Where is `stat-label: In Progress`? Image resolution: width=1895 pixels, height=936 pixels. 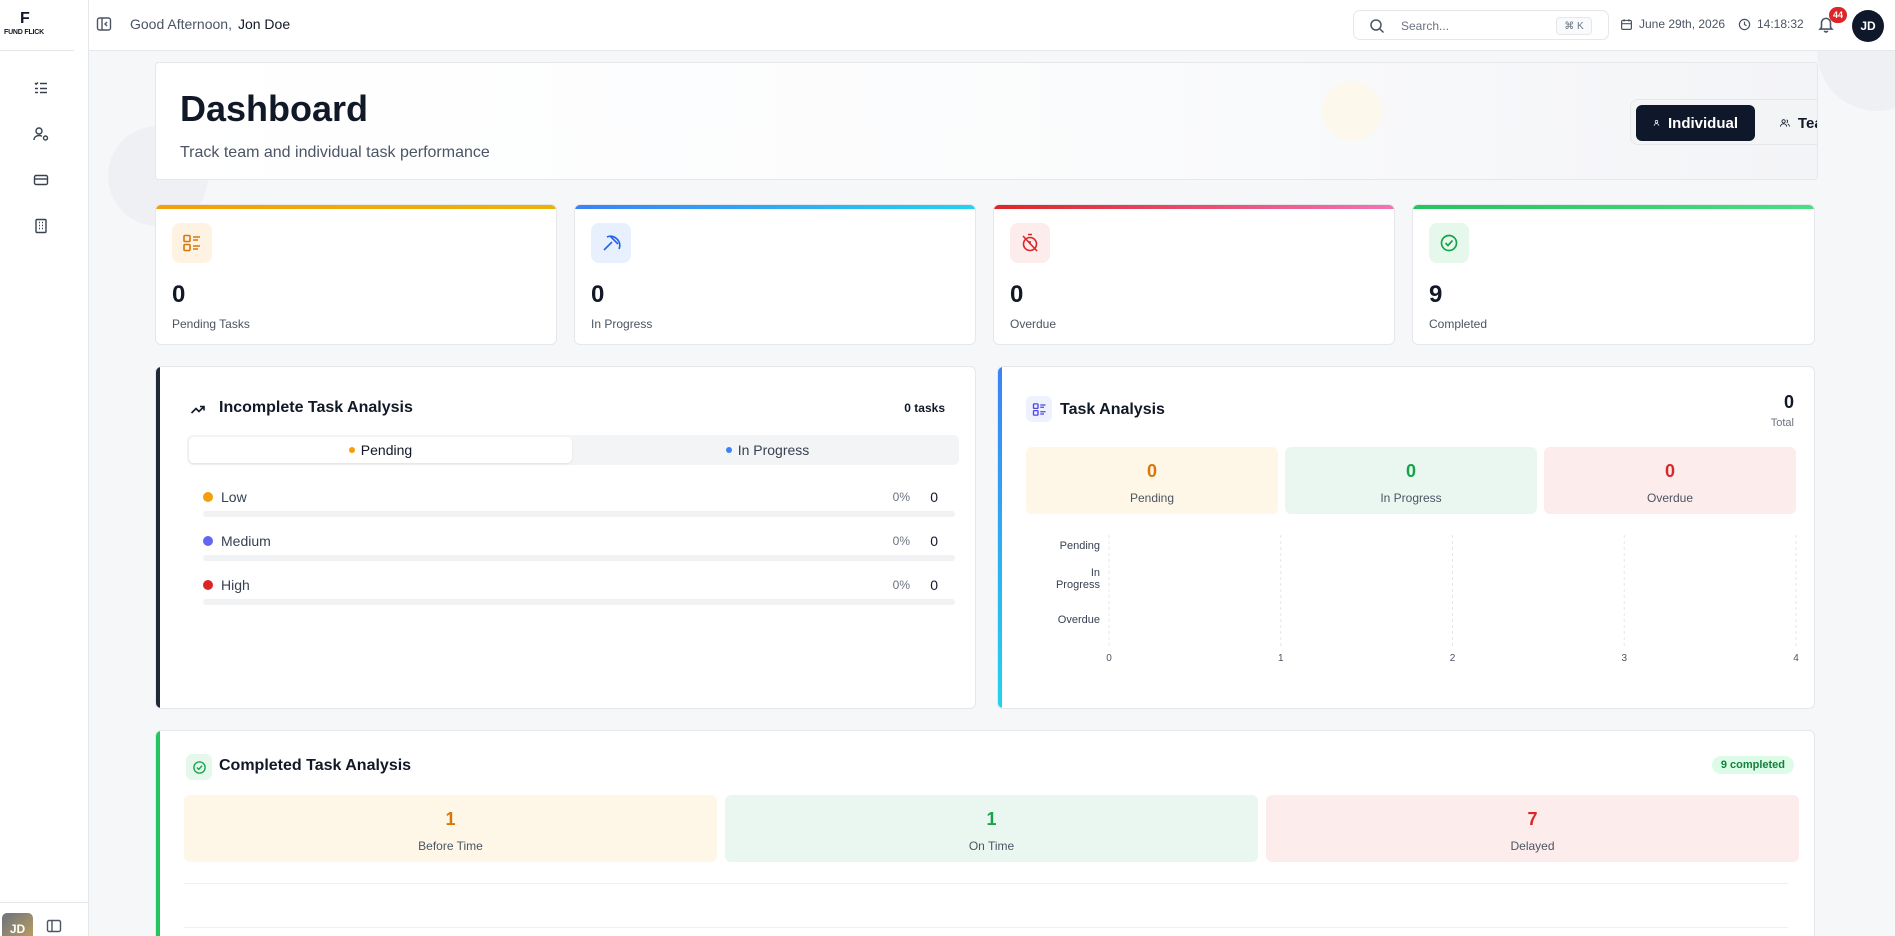
stat-label: In Progress is located at coordinates (622, 324).